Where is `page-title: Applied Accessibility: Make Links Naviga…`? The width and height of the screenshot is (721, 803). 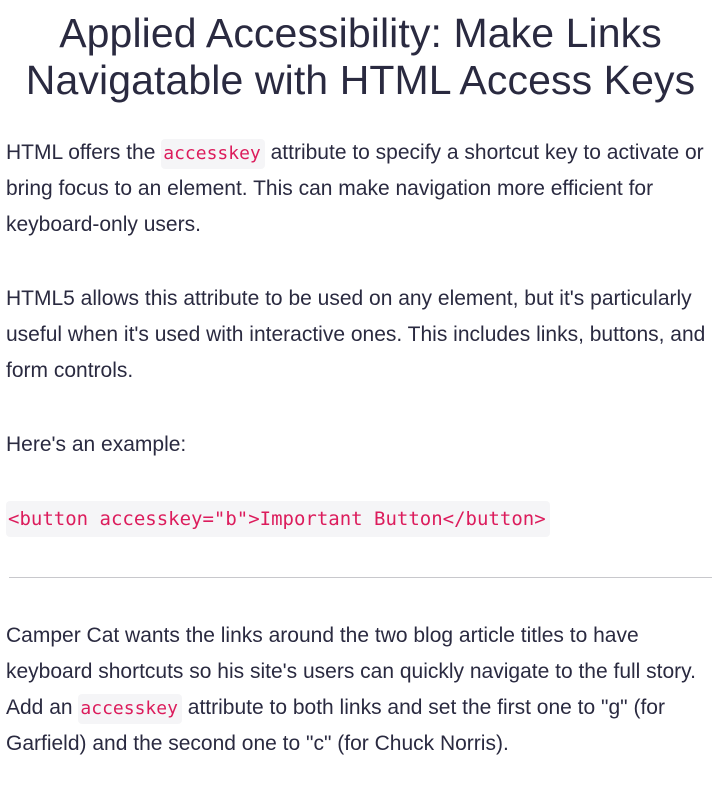
page-title: Applied Accessibility: Make Links Naviga… is located at coordinates (360, 56).